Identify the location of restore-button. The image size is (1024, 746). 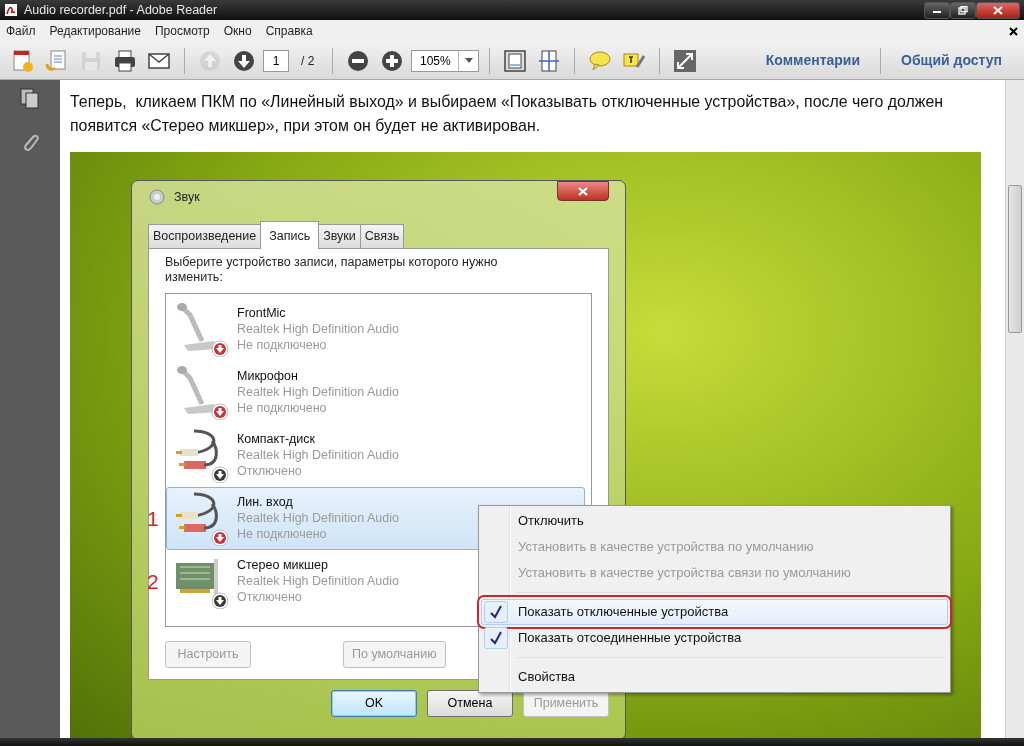
(963, 10).